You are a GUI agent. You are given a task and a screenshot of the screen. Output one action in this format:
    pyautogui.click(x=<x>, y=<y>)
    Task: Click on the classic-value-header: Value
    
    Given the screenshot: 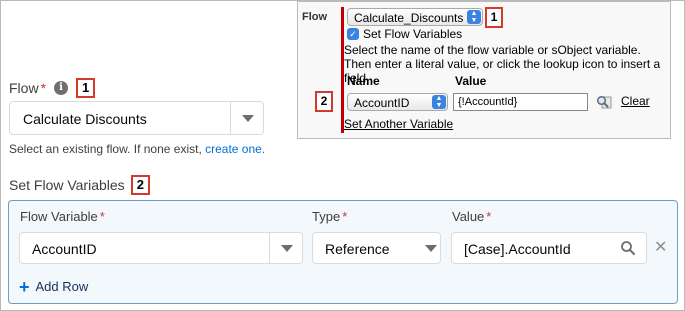 What is the action you would take?
    pyautogui.click(x=471, y=81)
    